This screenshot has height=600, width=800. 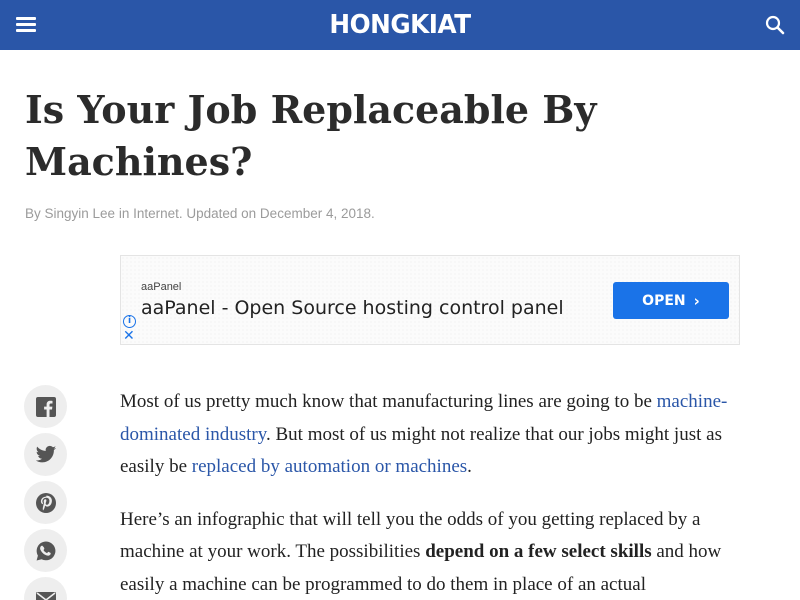 I want to click on p2-bold: depend on a few select skills, so click(x=538, y=551).